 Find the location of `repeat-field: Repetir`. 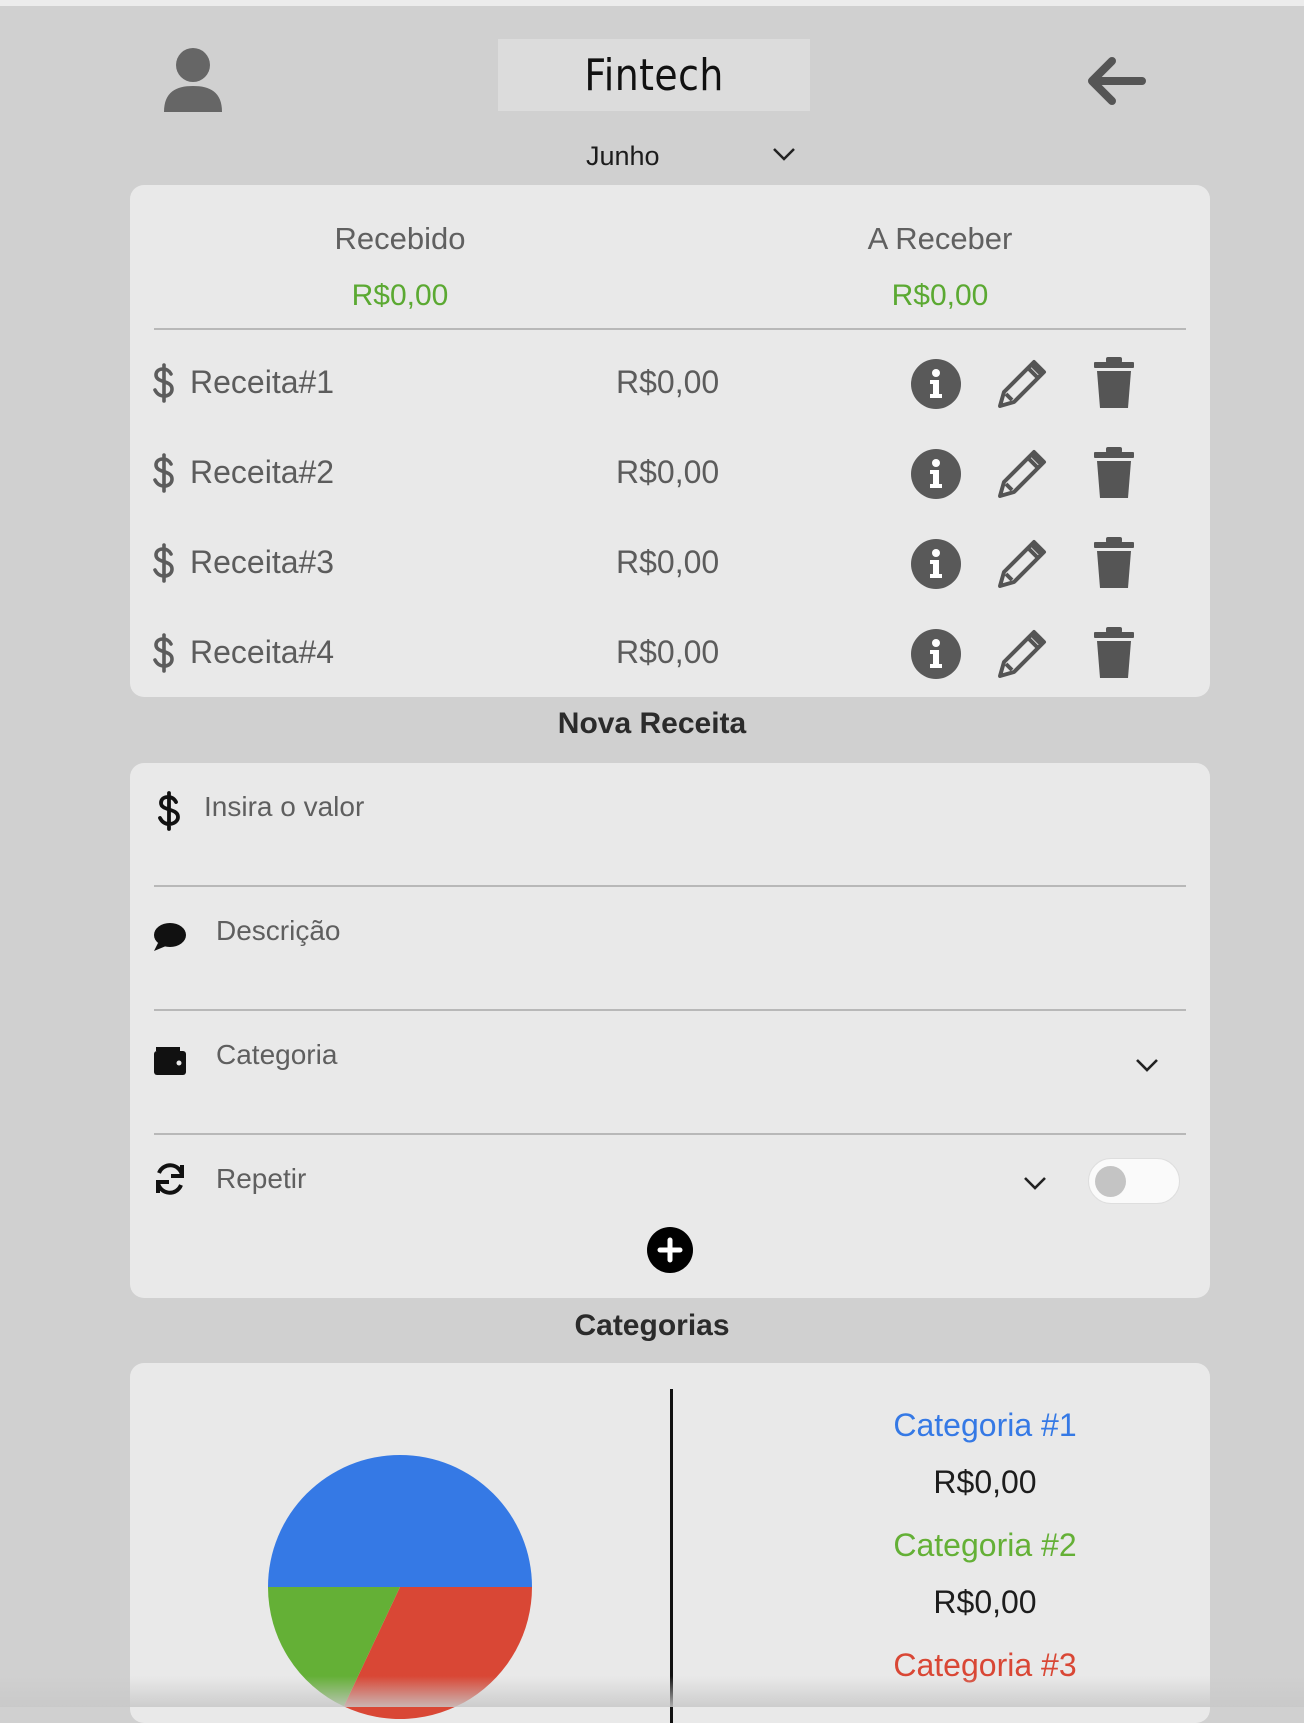

repeat-field: Repetir is located at coordinates (670, 1180).